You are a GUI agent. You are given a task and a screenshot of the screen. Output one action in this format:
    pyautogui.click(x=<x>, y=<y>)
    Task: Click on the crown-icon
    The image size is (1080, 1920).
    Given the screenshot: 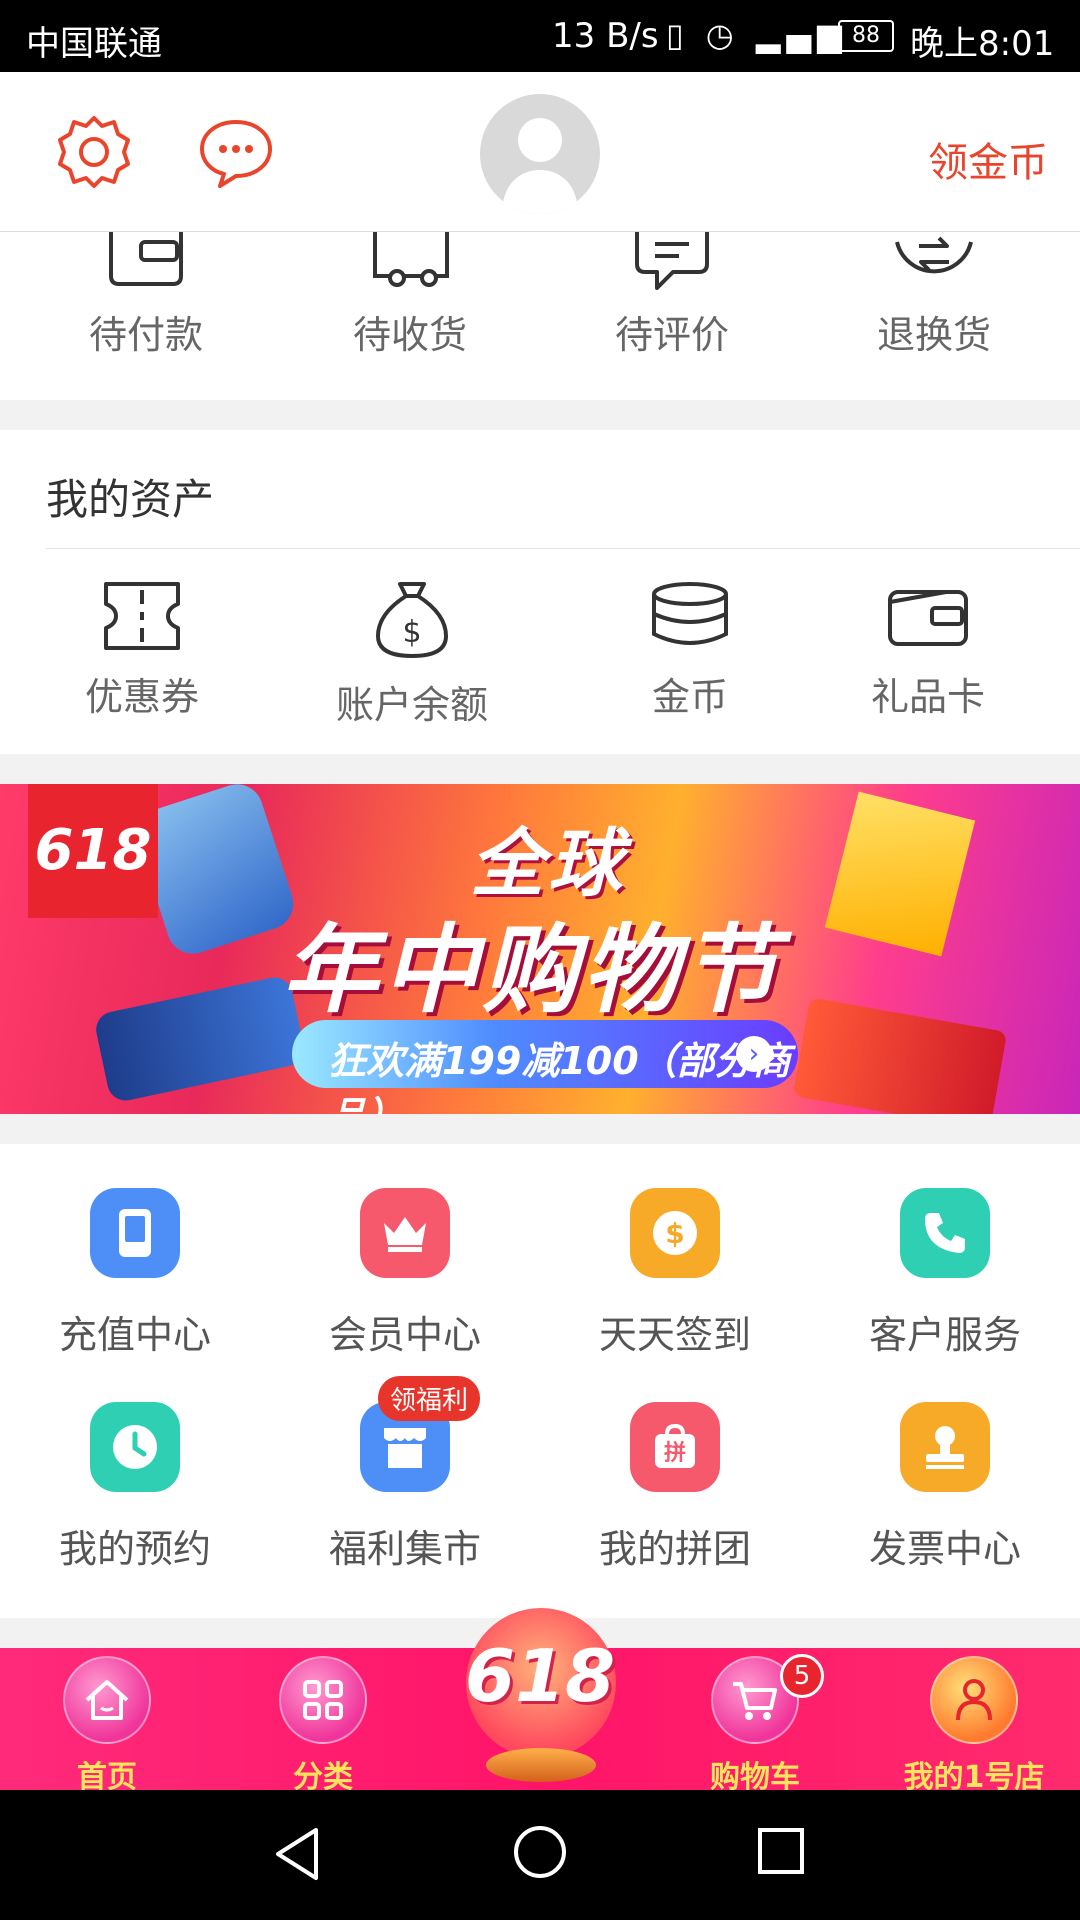 What is the action you would take?
    pyautogui.click(x=405, y=1233)
    